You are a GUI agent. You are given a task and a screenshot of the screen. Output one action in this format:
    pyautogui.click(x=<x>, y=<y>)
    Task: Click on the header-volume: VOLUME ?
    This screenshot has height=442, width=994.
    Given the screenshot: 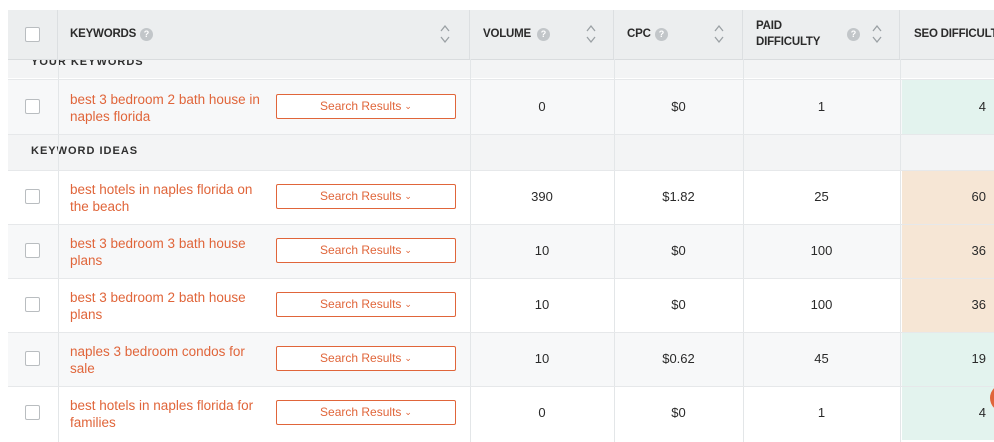 What is the action you would take?
    pyautogui.click(x=542, y=34)
    